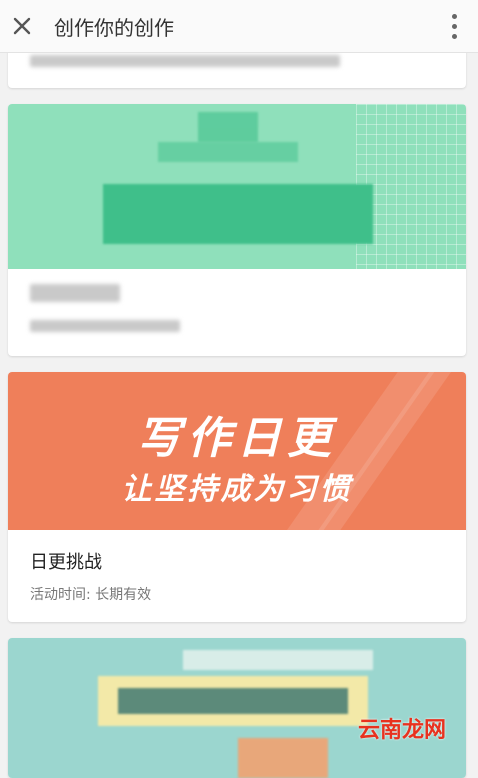 The width and height of the screenshot is (478, 778). What do you see at coordinates (454, 26) in the screenshot?
I see `more-options-button` at bounding box center [454, 26].